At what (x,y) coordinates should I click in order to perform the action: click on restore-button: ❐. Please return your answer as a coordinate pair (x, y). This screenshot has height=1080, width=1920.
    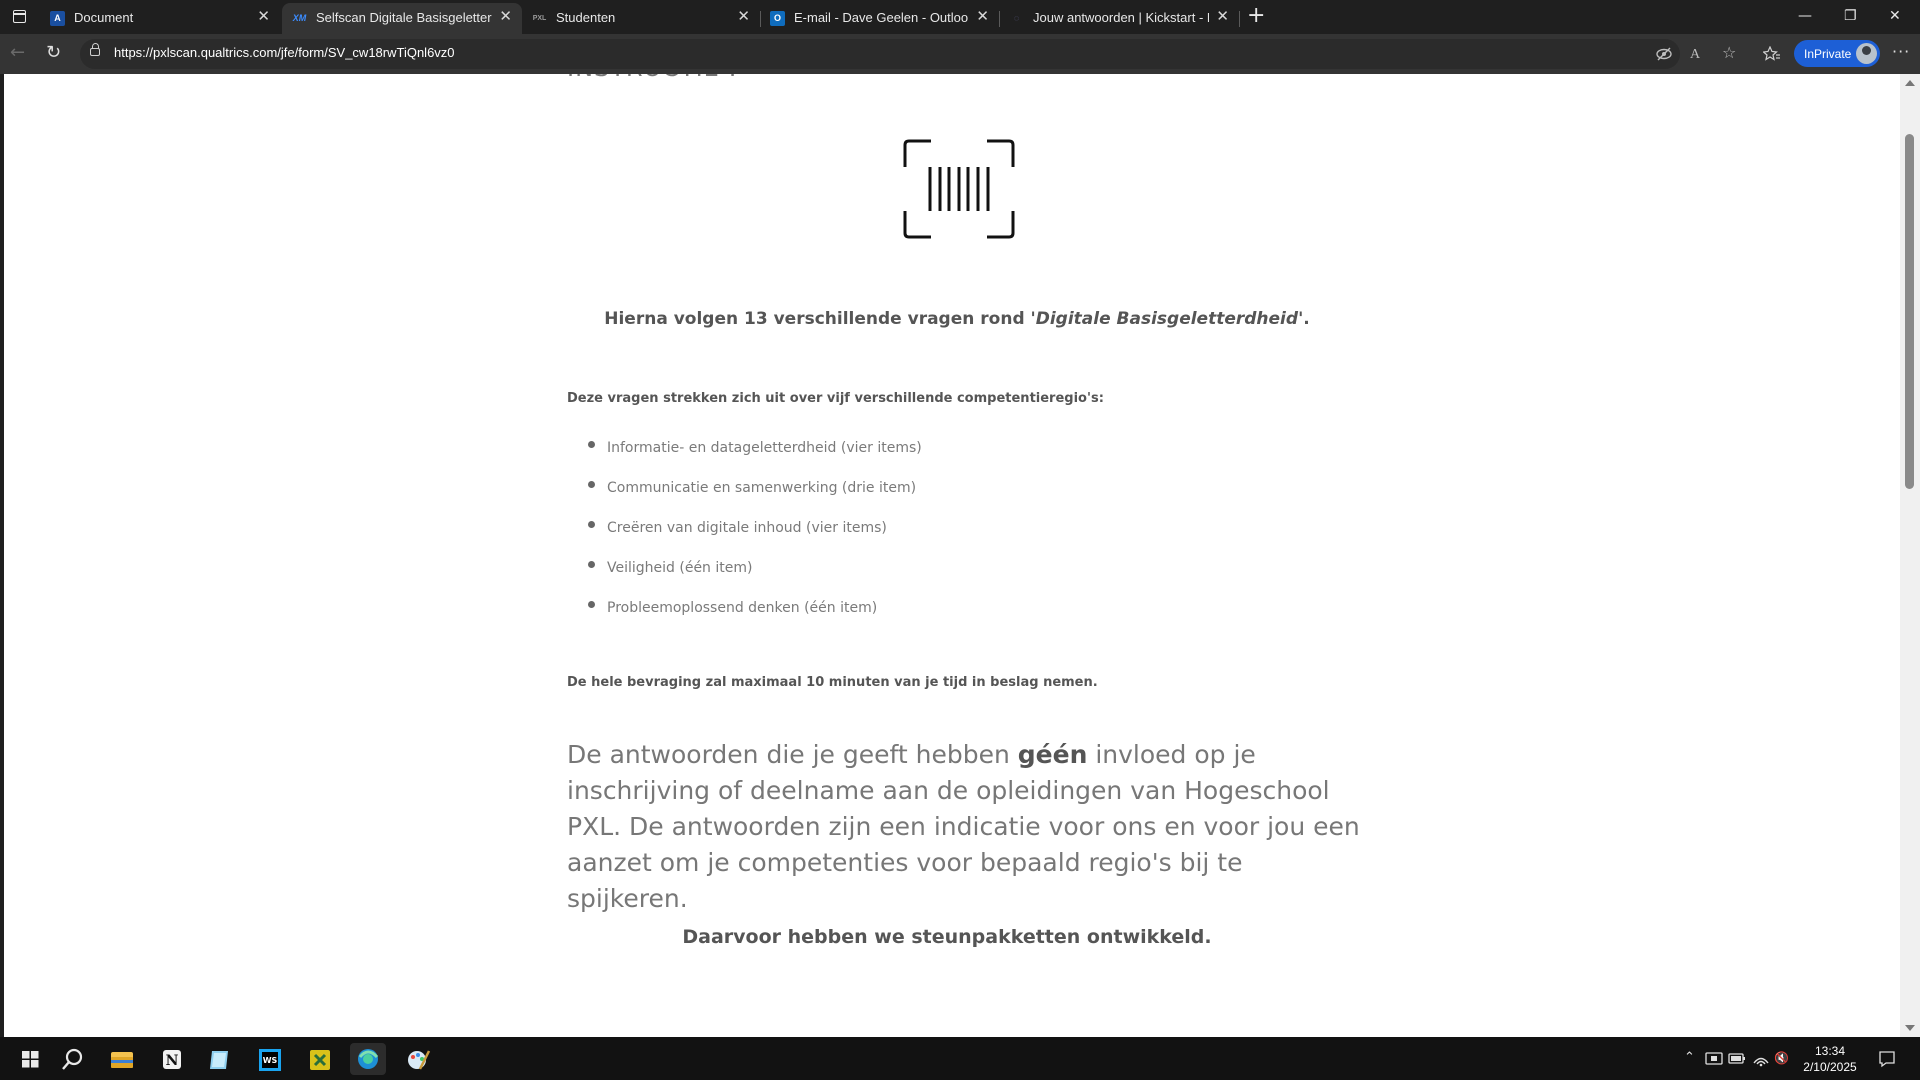
    Looking at the image, I should click on (1850, 16).